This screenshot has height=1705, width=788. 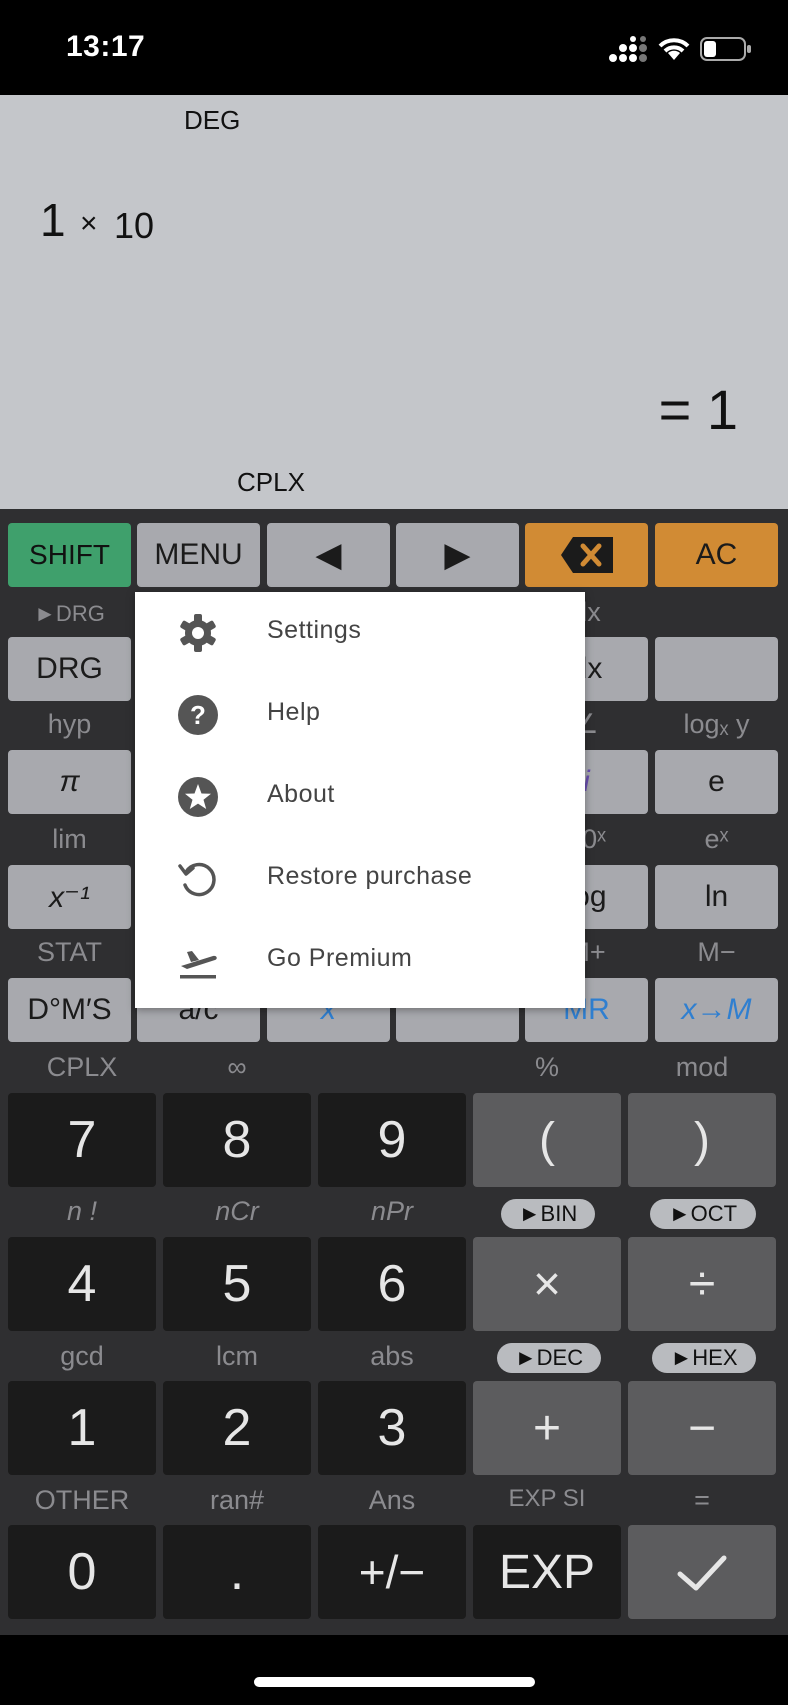 What do you see at coordinates (716, 1010) in the screenshot?
I see `store-memory-button: x→M` at bounding box center [716, 1010].